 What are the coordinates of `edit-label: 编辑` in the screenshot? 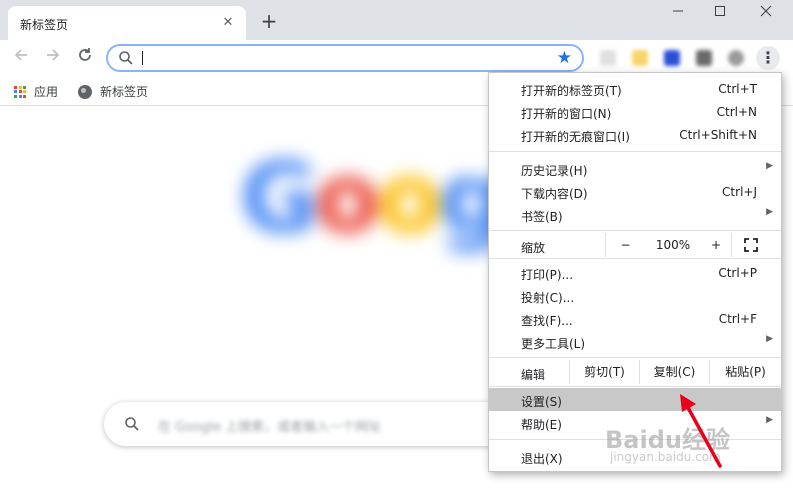 It's located at (533, 375).